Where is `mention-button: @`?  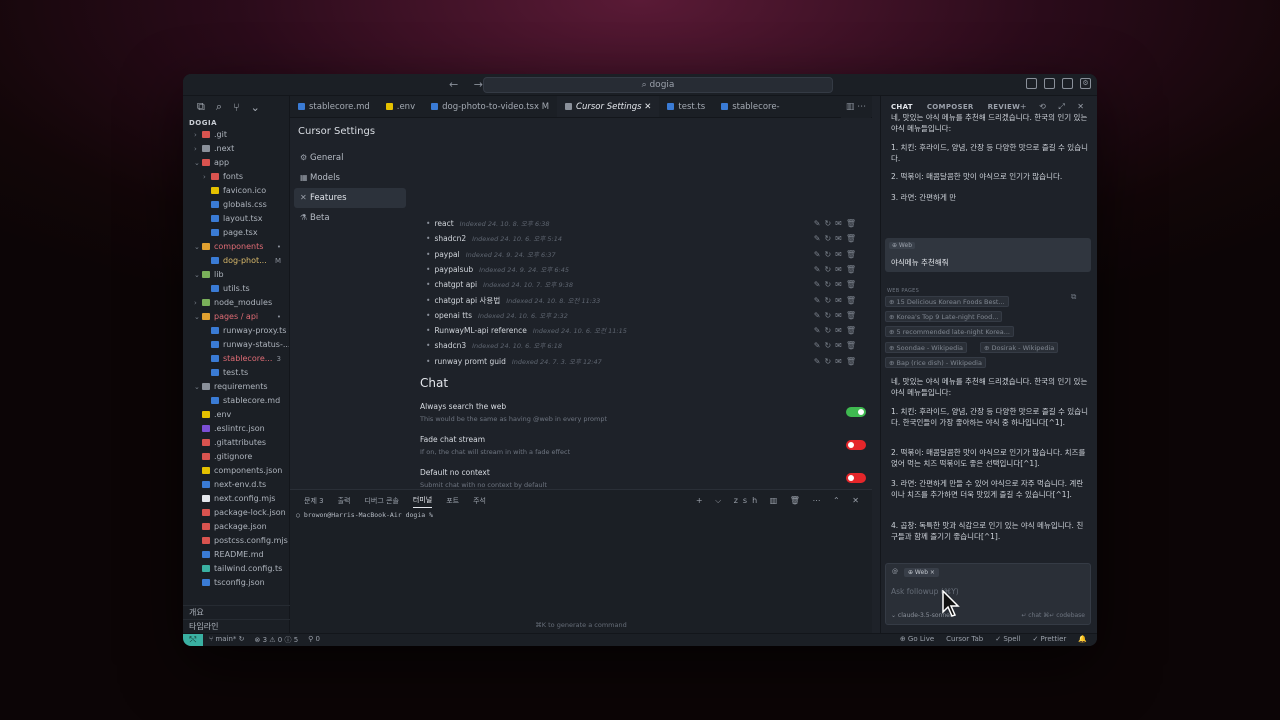
mention-button: @ is located at coordinates (895, 571).